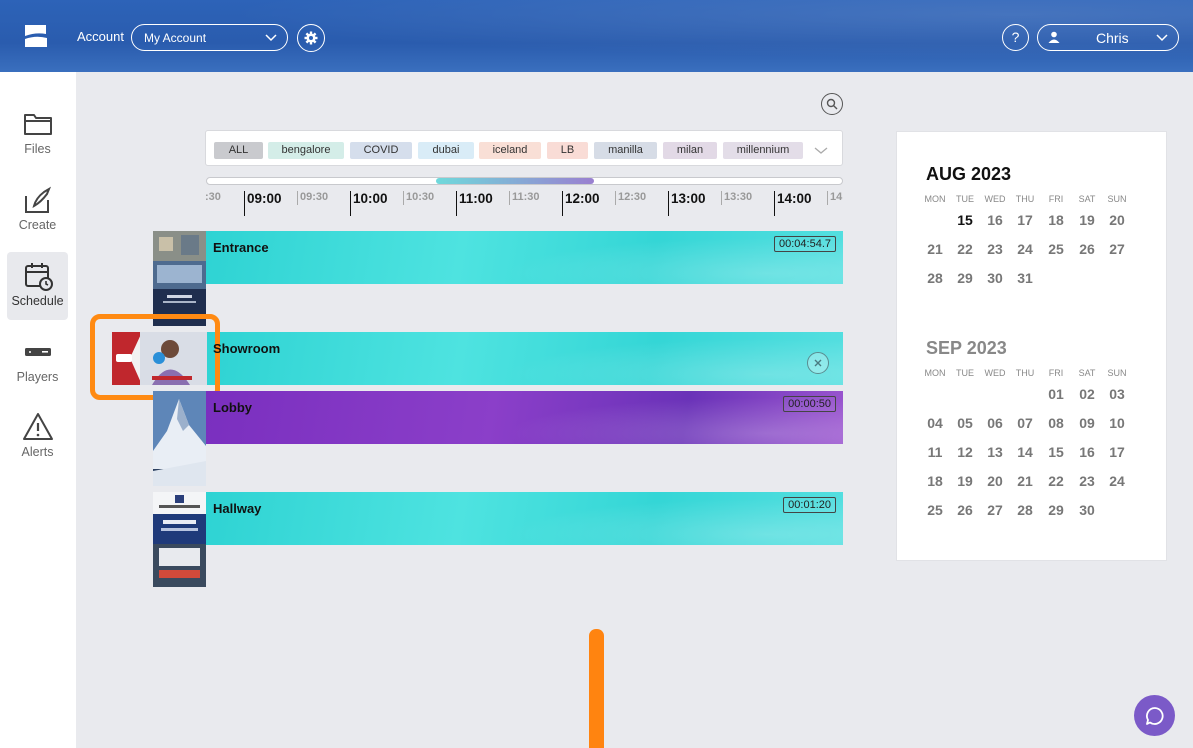 The width and height of the screenshot is (1193, 748). What do you see at coordinates (524, 417) in the screenshot?
I see `schedule-band: Lobby 00:00:50` at bounding box center [524, 417].